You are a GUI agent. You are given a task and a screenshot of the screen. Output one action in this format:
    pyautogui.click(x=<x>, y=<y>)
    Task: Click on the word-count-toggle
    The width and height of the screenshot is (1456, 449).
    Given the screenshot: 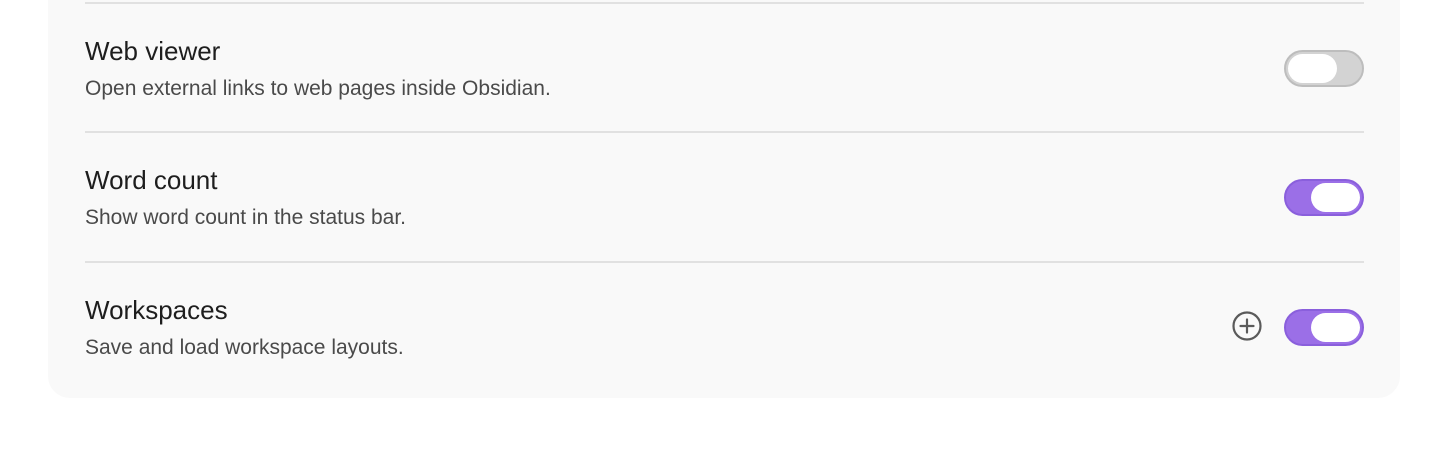 What is the action you would take?
    pyautogui.click(x=1324, y=197)
    